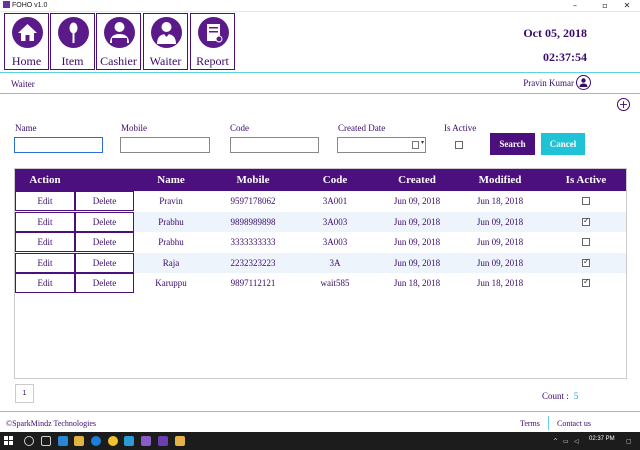 Image resolution: width=640 pixels, height=450 pixels. I want to click on user-name: Pravin Kumar, so click(548, 83).